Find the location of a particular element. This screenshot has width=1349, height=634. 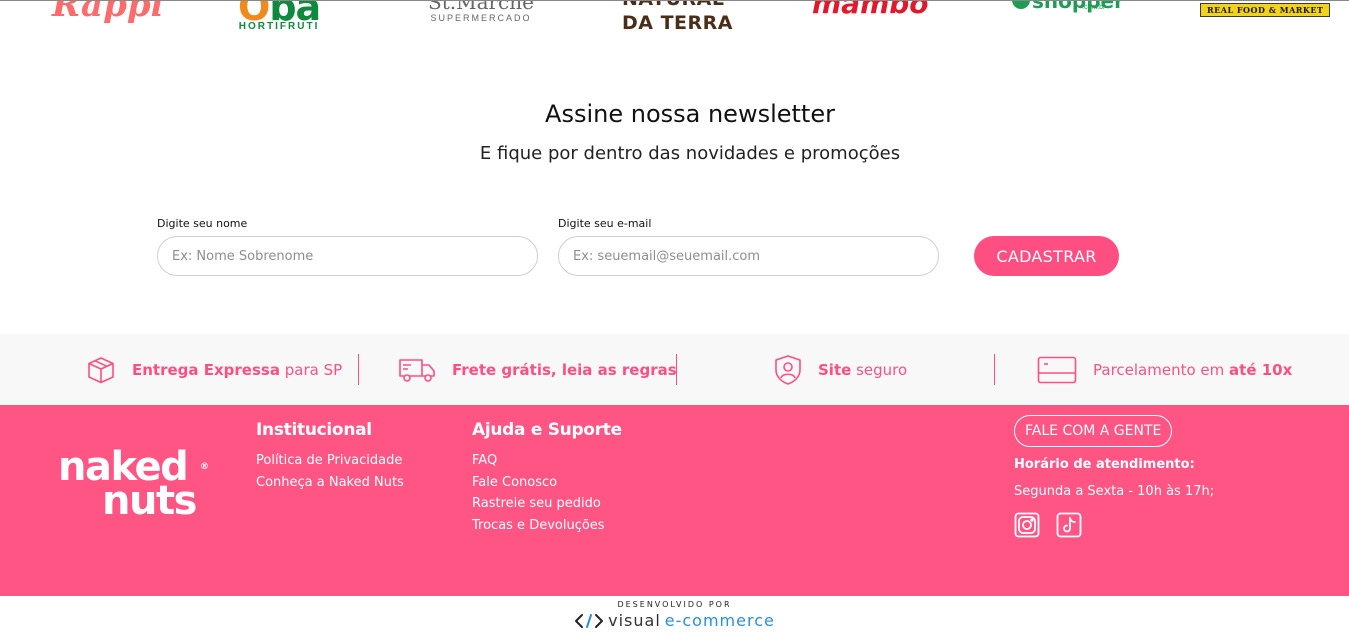

email-field-label: Digite seu e-mail is located at coordinates (605, 223).